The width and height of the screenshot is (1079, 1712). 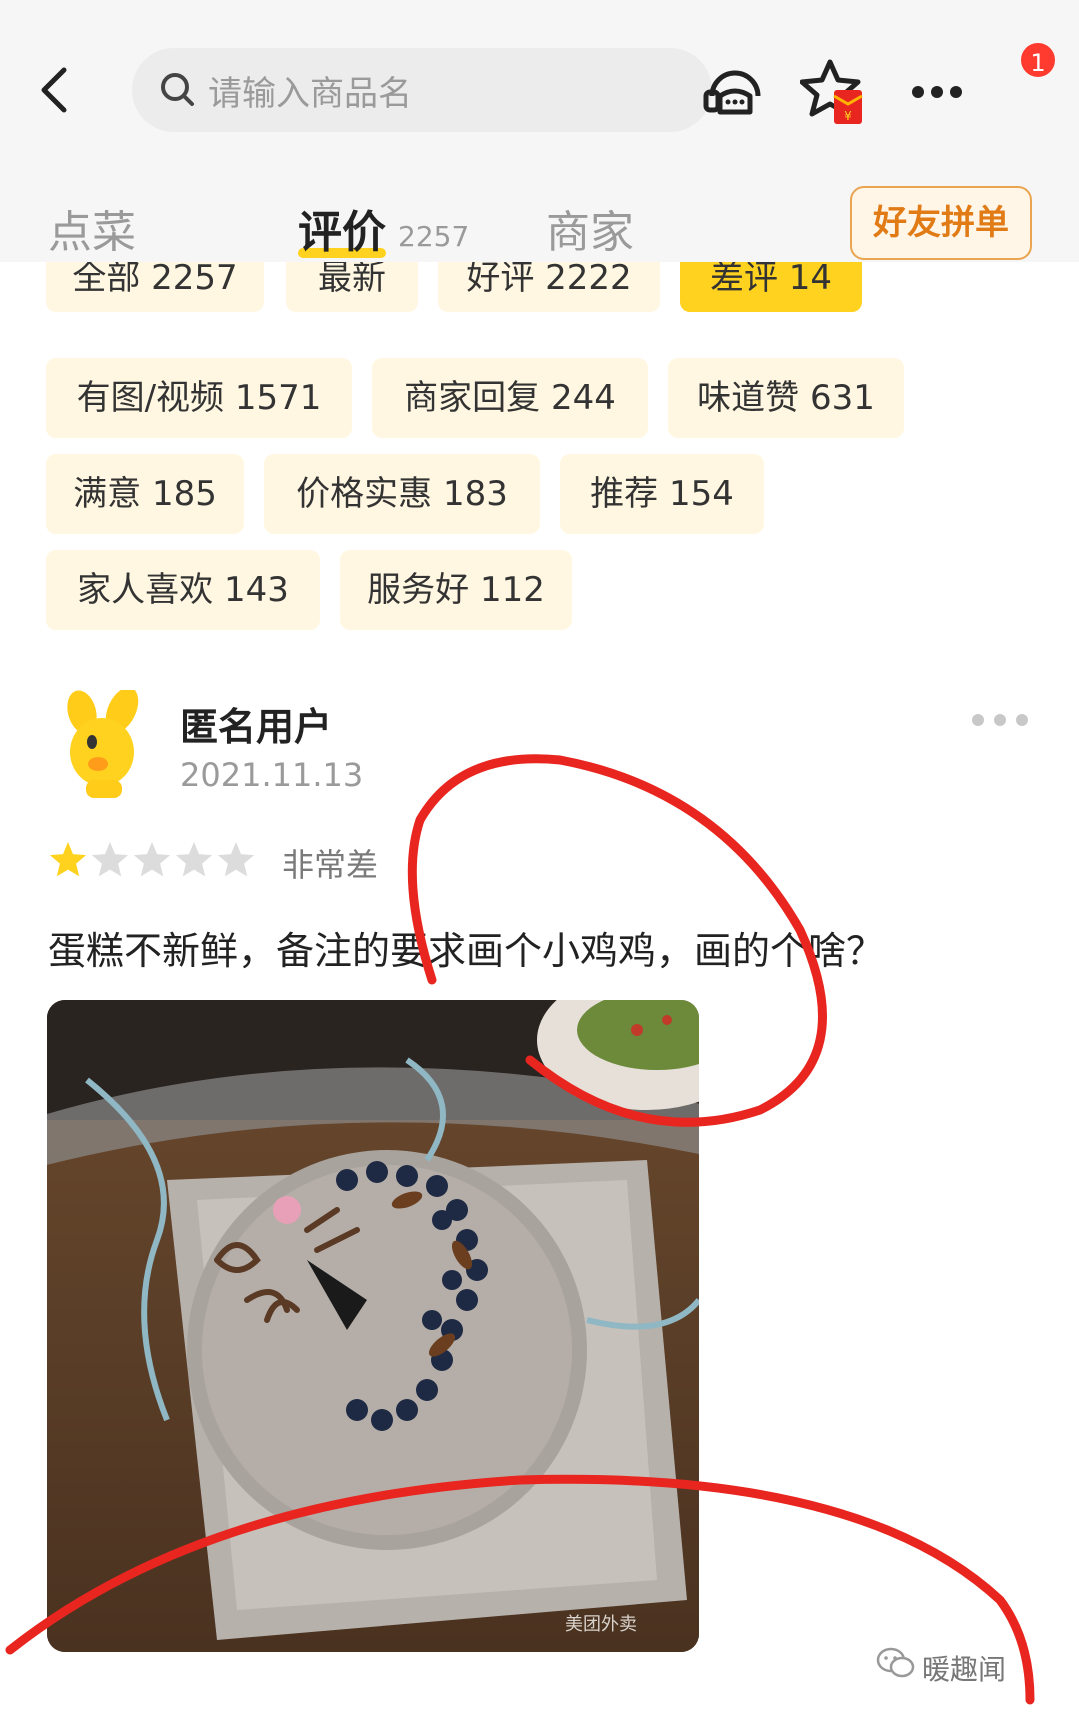 I want to click on search-placeholder: 请输入商品名, so click(x=310, y=94).